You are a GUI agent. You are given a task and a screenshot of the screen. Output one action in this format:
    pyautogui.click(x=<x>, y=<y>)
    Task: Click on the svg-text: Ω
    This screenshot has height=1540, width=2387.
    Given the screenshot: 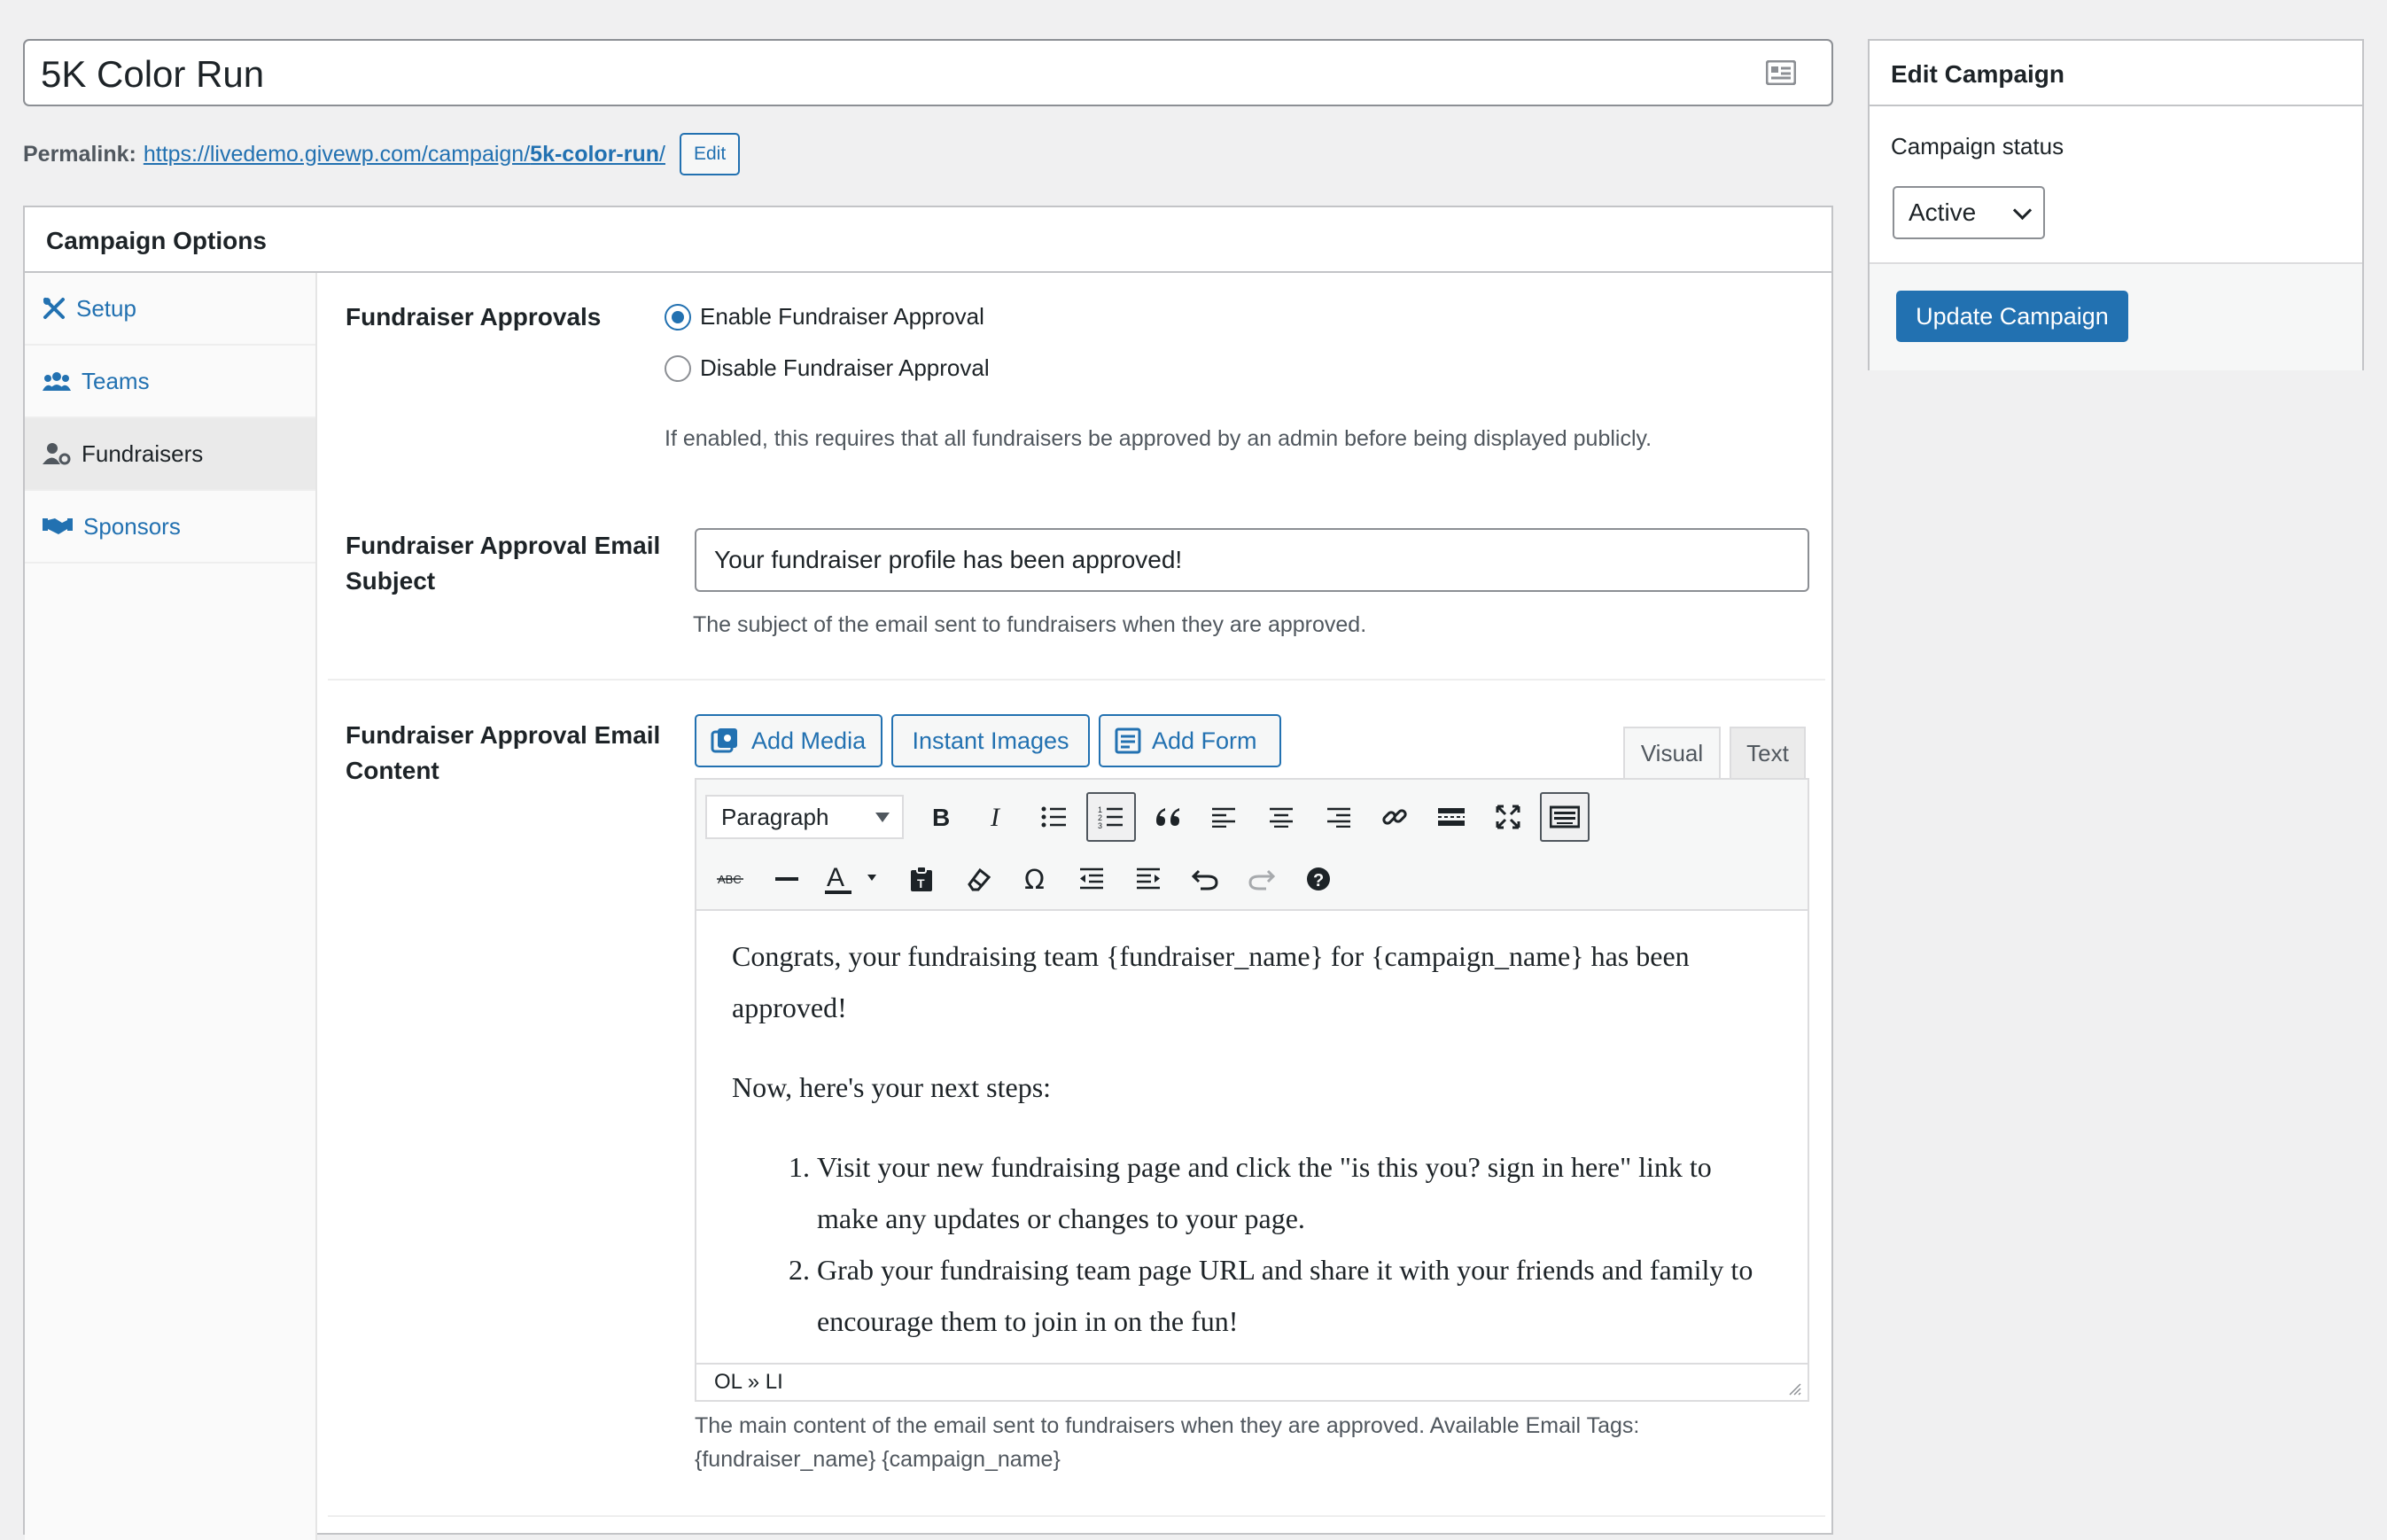 What is the action you would take?
    pyautogui.click(x=1034, y=879)
    